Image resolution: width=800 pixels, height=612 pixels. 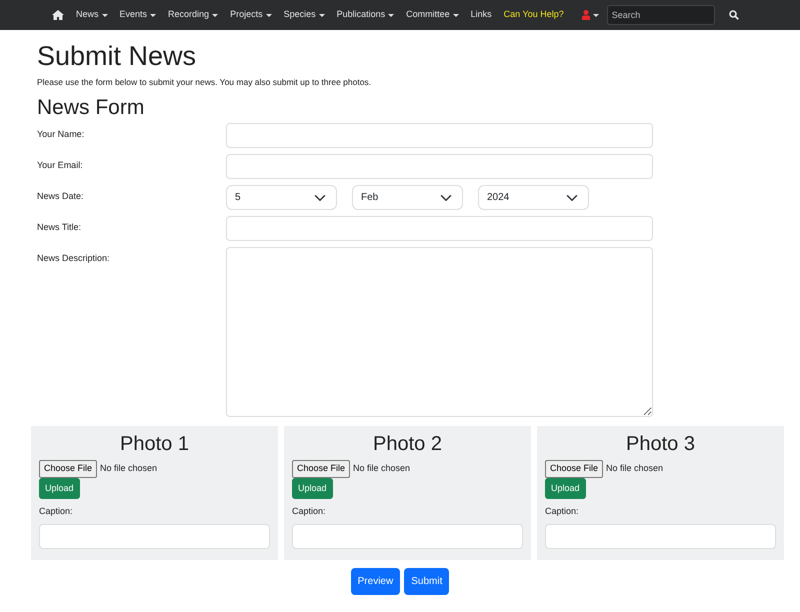 I want to click on text-area, so click(x=439, y=332).